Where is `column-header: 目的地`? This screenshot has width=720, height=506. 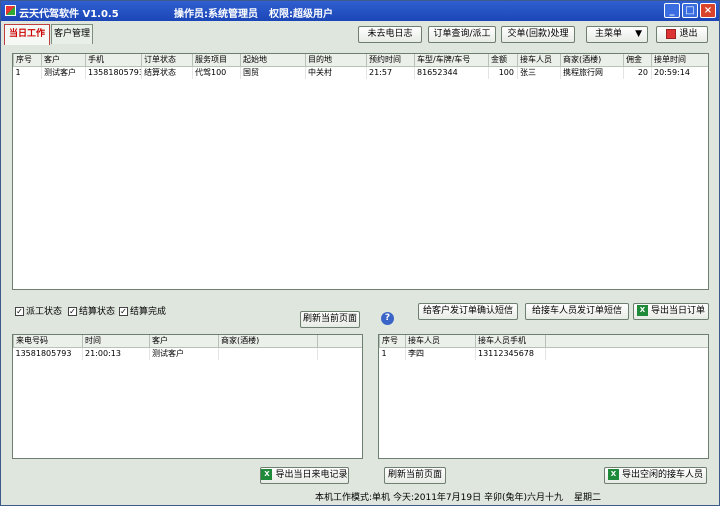 column-header: 目的地 is located at coordinates (336, 60).